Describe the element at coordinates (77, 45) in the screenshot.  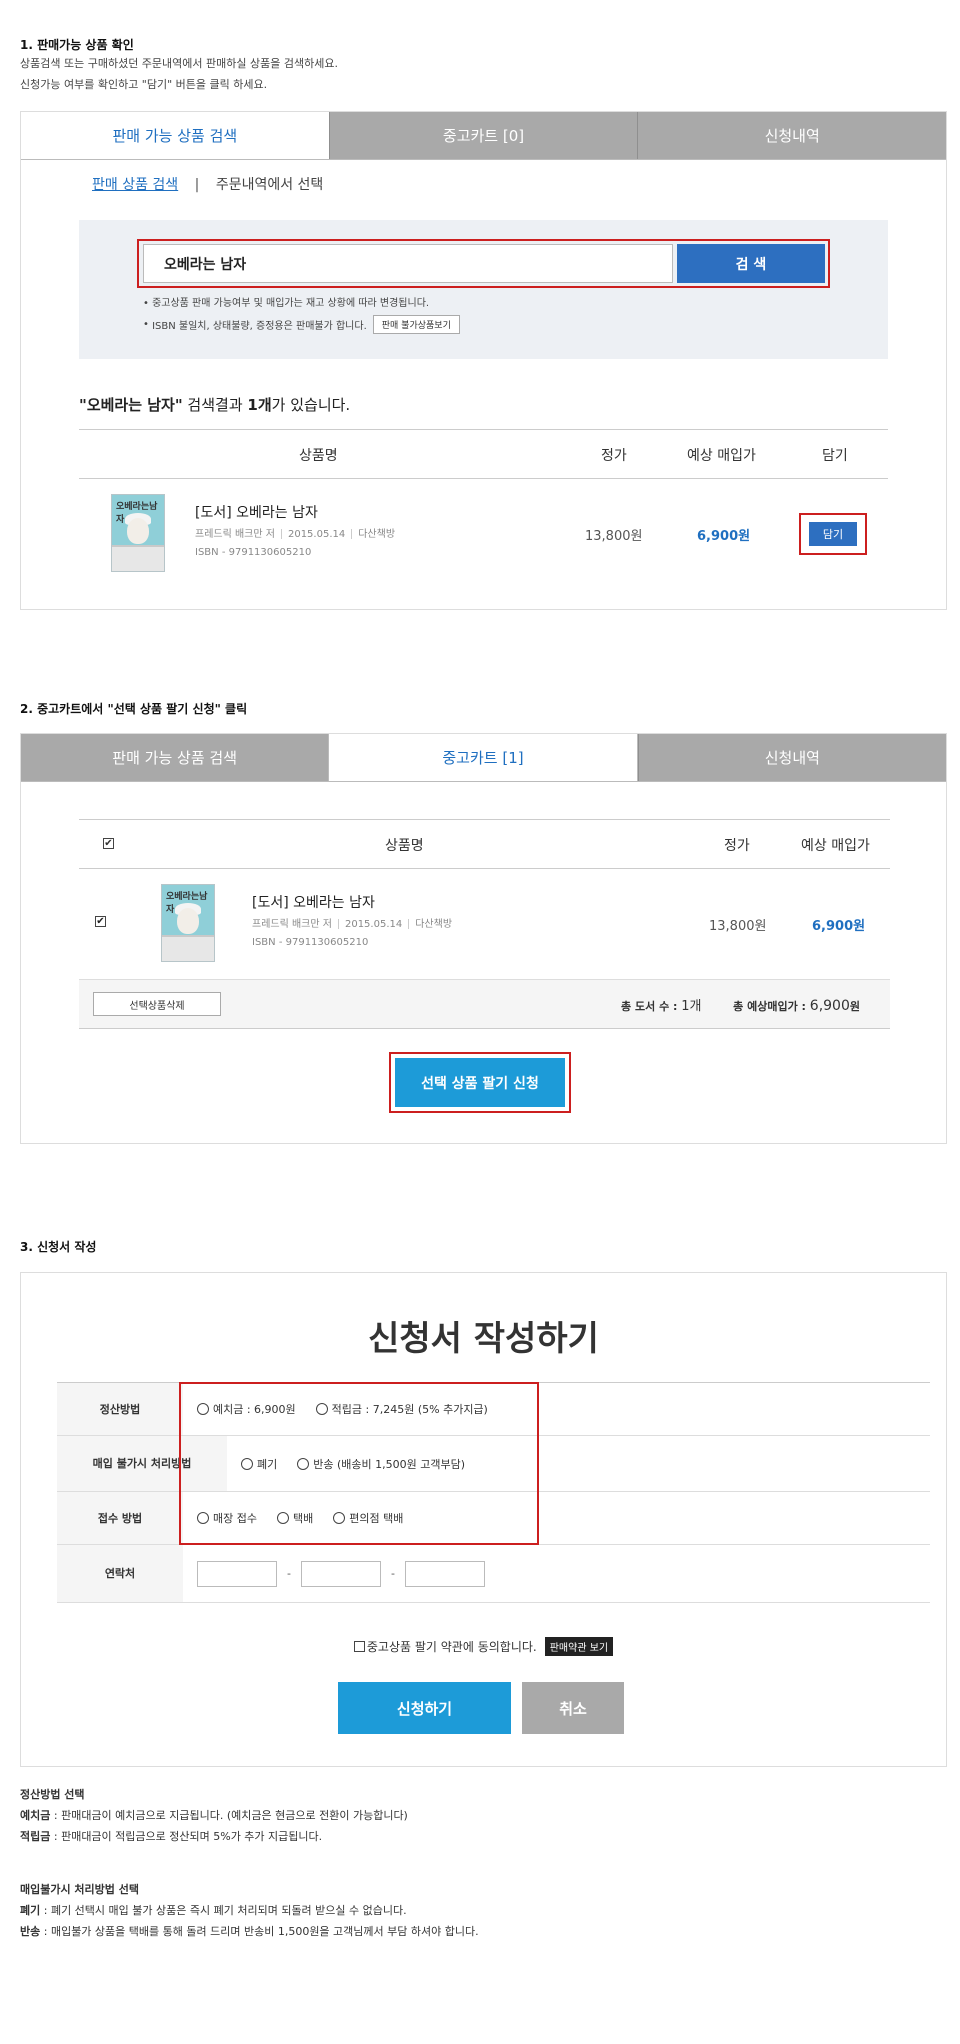
I see `section1-title: 1. 판매가능 상품 확인` at that location.